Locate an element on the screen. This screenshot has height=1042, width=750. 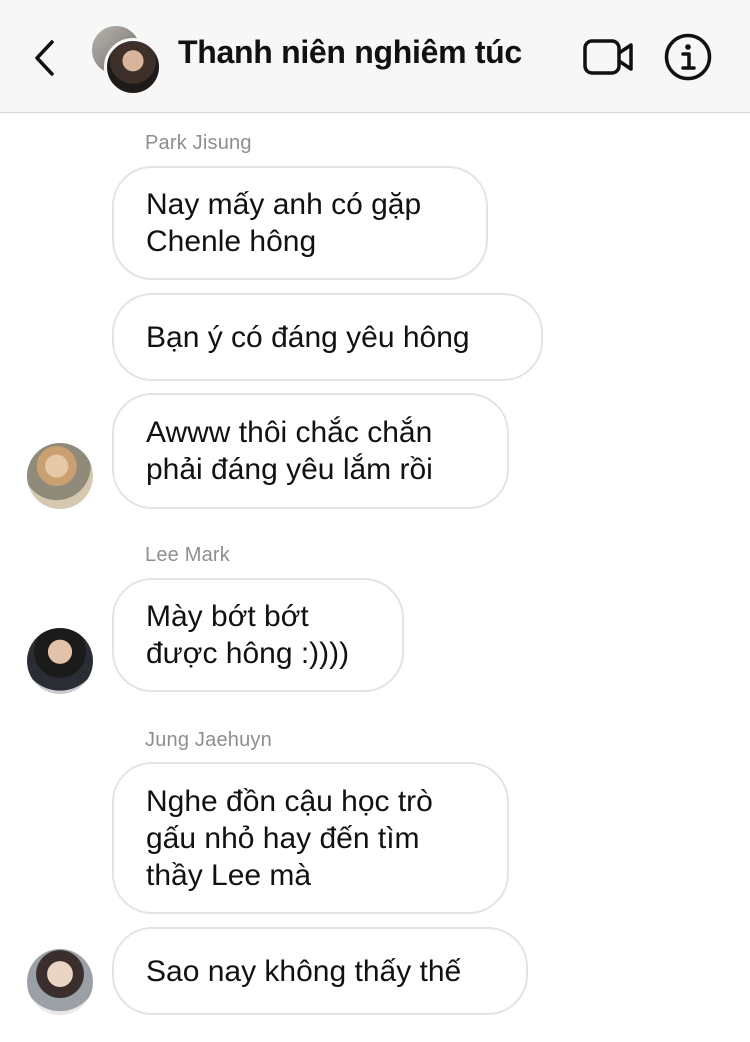
avatar-park-jisung is located at coordinates (60, 476).